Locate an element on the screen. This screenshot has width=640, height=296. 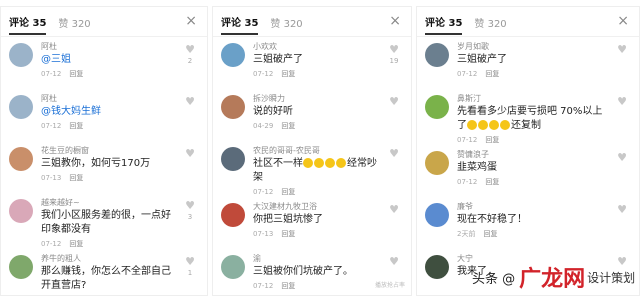
comment-date: 04-29 is located at coordinates (263, 126).